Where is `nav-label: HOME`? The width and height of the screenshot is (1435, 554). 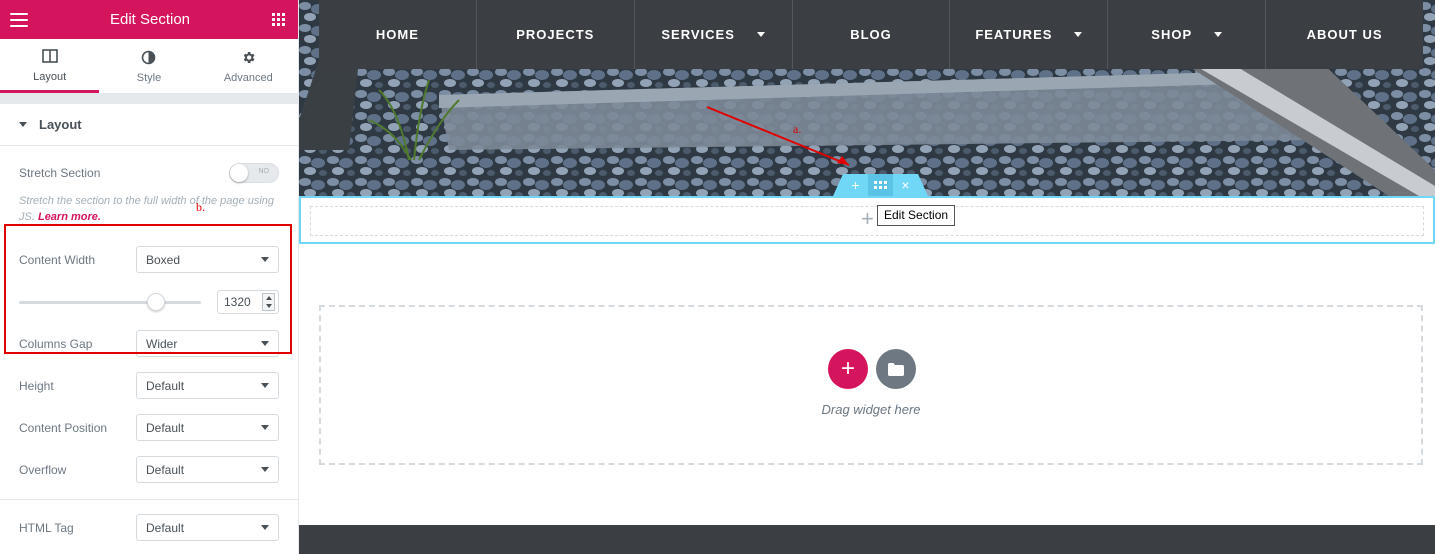 nav-label: HOME is located at coordinates (397, 34).